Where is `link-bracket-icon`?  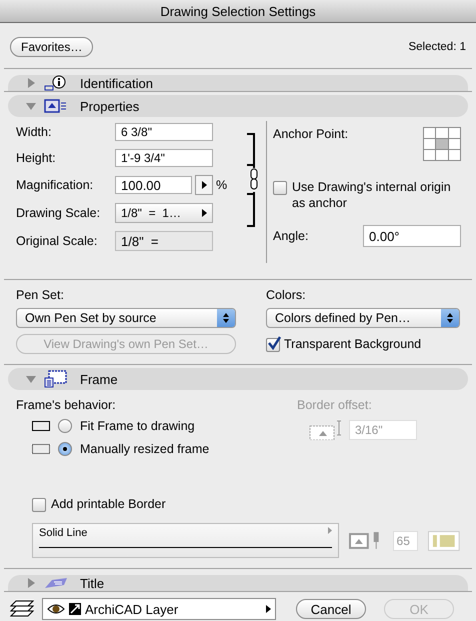 link-bracket-icon is located at coordinates (253, 180).